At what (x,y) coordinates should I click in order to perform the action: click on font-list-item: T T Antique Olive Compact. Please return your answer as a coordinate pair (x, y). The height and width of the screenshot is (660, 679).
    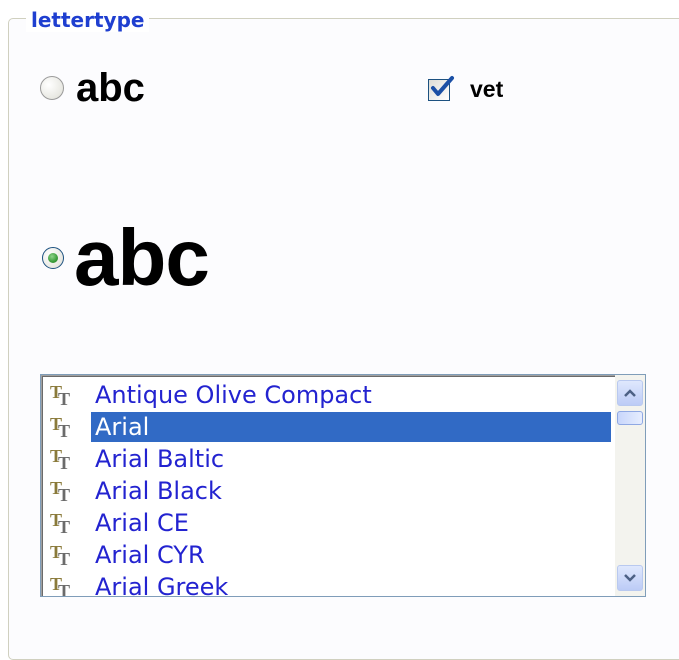
    Looking at the image, I should click on (328, 395).